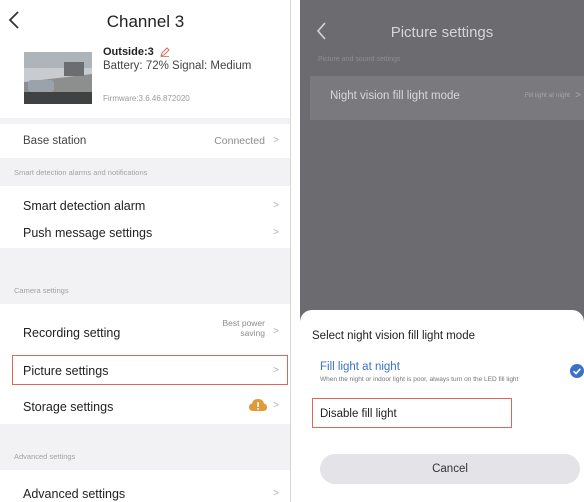 This screenshot has width=584, height=502. I want to click on section-header-advanced: Advanced settings, so click(45, 456).